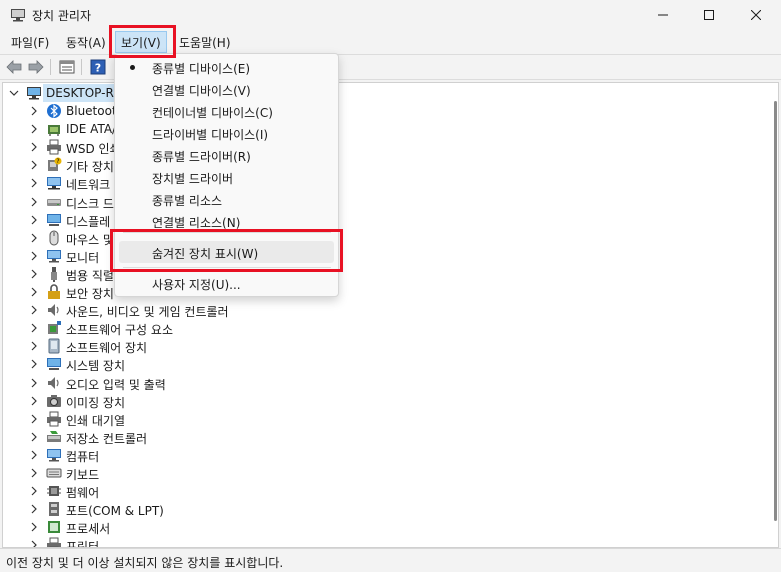 The image size is (781, 572). What do you see at coordinates (383, 364) in the screenshot?
I see `tree-item-row: 시스템 장치` at bounding box center [383, 364].